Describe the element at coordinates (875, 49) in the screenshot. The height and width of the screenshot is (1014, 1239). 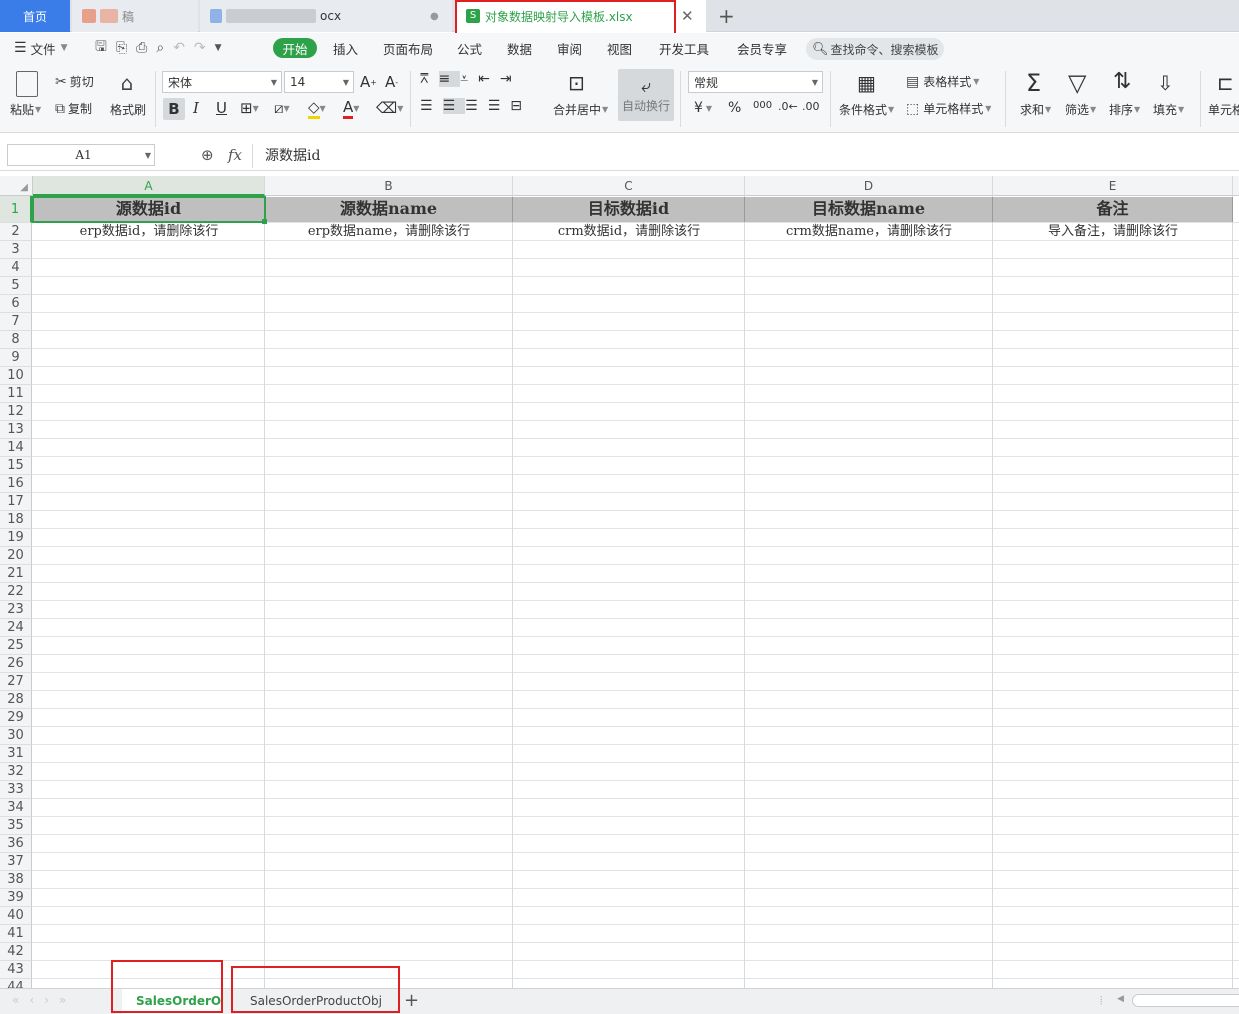
I see `command-search: 🔍︎ 查找命令、搜索模板` at that location.